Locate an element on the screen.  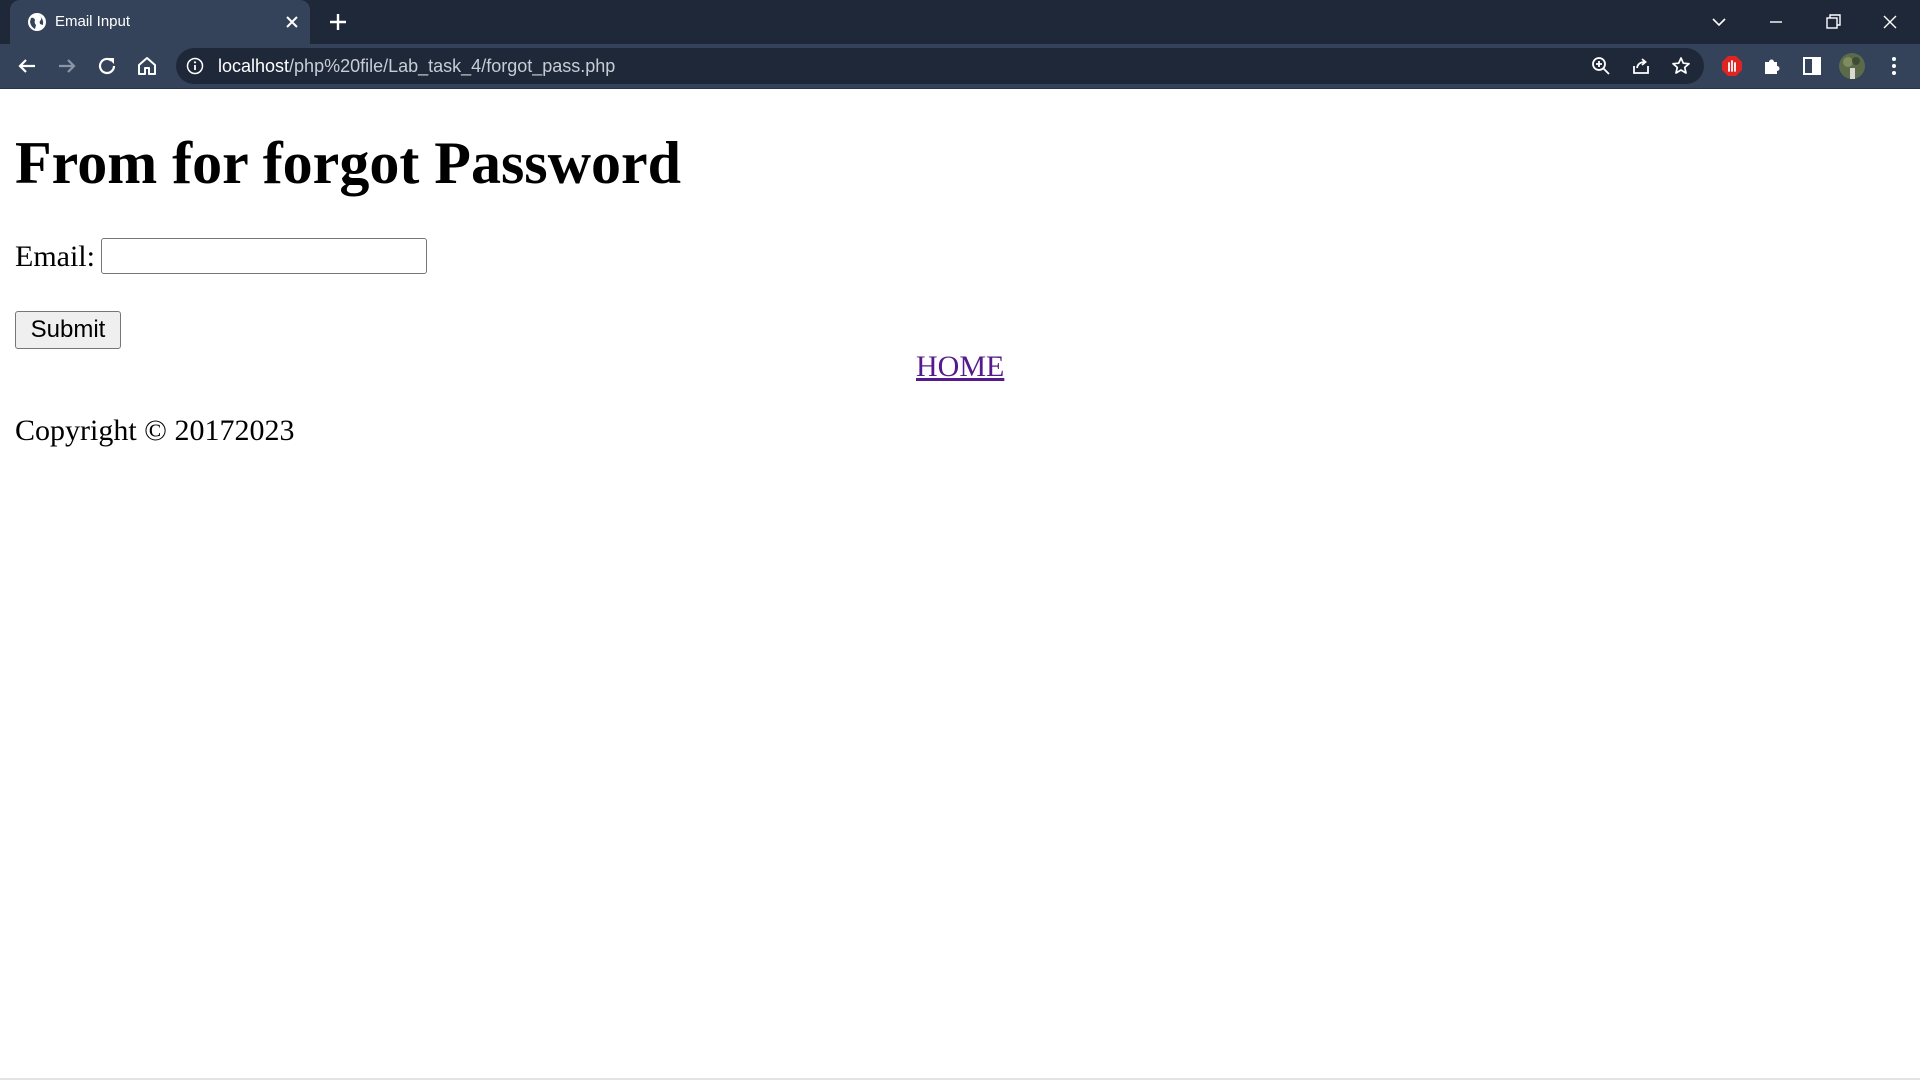
puzzle-extensions-icon is located at coordinates (1772, 66).